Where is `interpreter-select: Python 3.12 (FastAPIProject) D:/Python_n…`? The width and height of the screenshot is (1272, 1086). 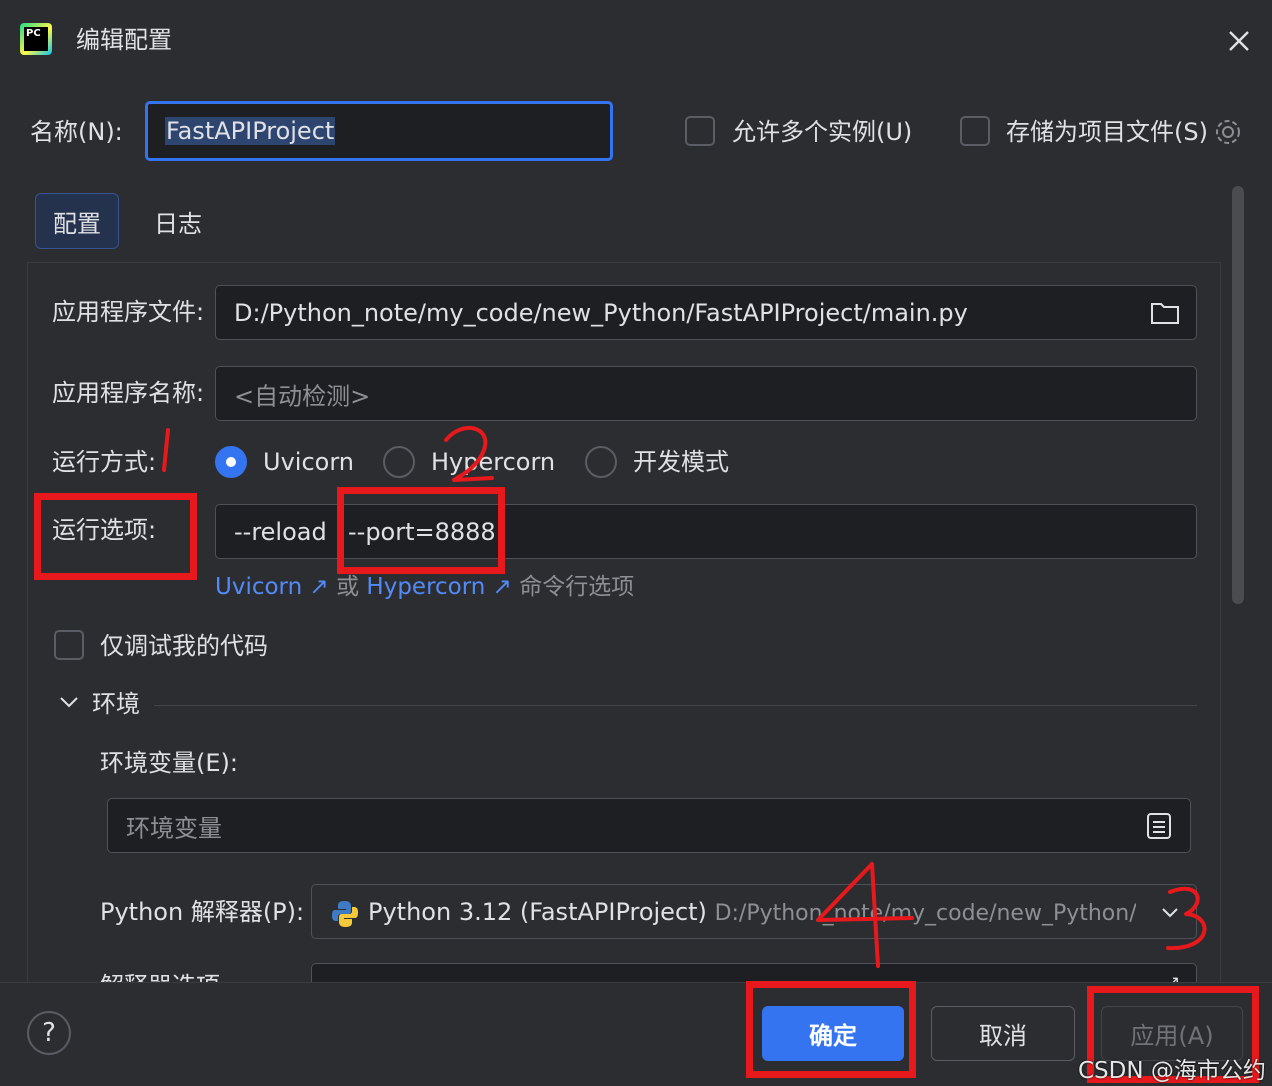
interpreter-select: Python 3.12 (FastAPIProject) D:/Python_n… is located at coordinates (754, 911).